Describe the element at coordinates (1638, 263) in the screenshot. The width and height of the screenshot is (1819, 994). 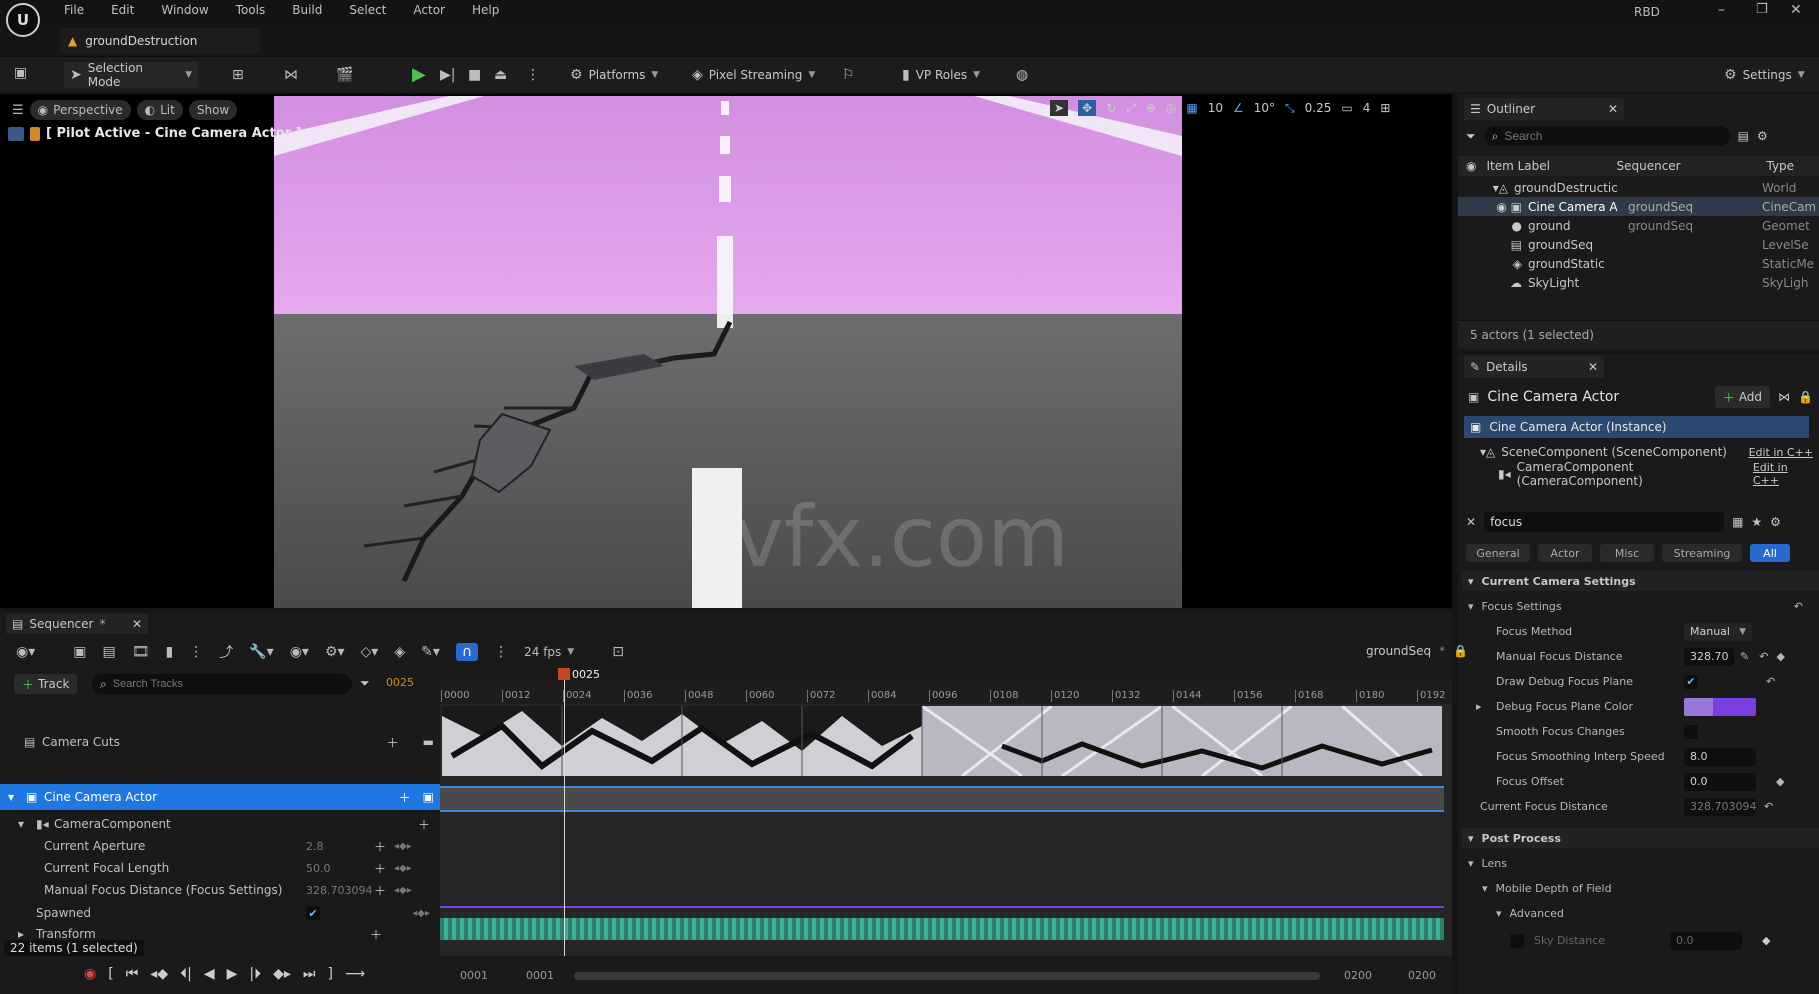
I see `outliner-row: ◈ groundStatic StaticMe` at that location.